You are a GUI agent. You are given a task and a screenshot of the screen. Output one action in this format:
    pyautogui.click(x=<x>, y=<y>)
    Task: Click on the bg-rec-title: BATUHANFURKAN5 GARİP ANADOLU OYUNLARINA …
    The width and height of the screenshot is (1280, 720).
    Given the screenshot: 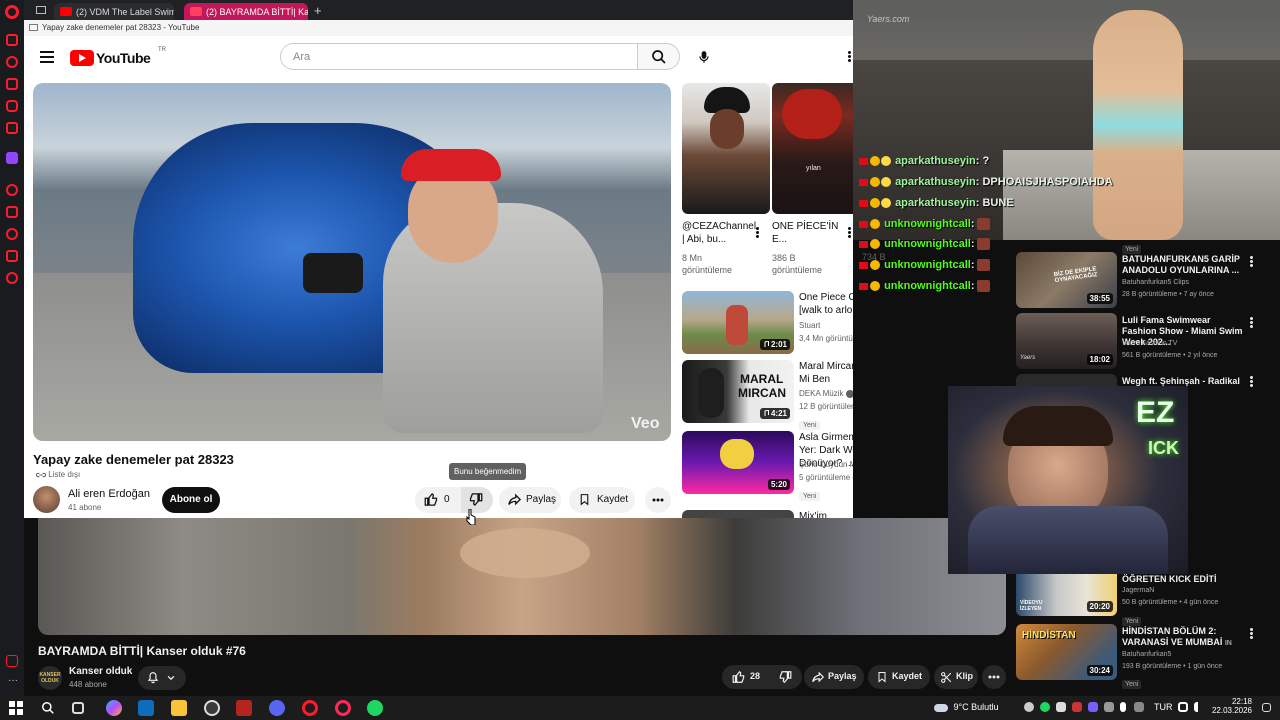 What is the action you would take?
    pyautogui.click(x=1183, y=265)
    